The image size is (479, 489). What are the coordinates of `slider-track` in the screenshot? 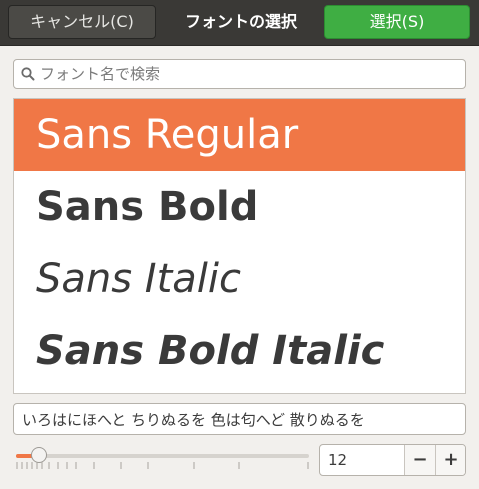 It's located at (162, 456).